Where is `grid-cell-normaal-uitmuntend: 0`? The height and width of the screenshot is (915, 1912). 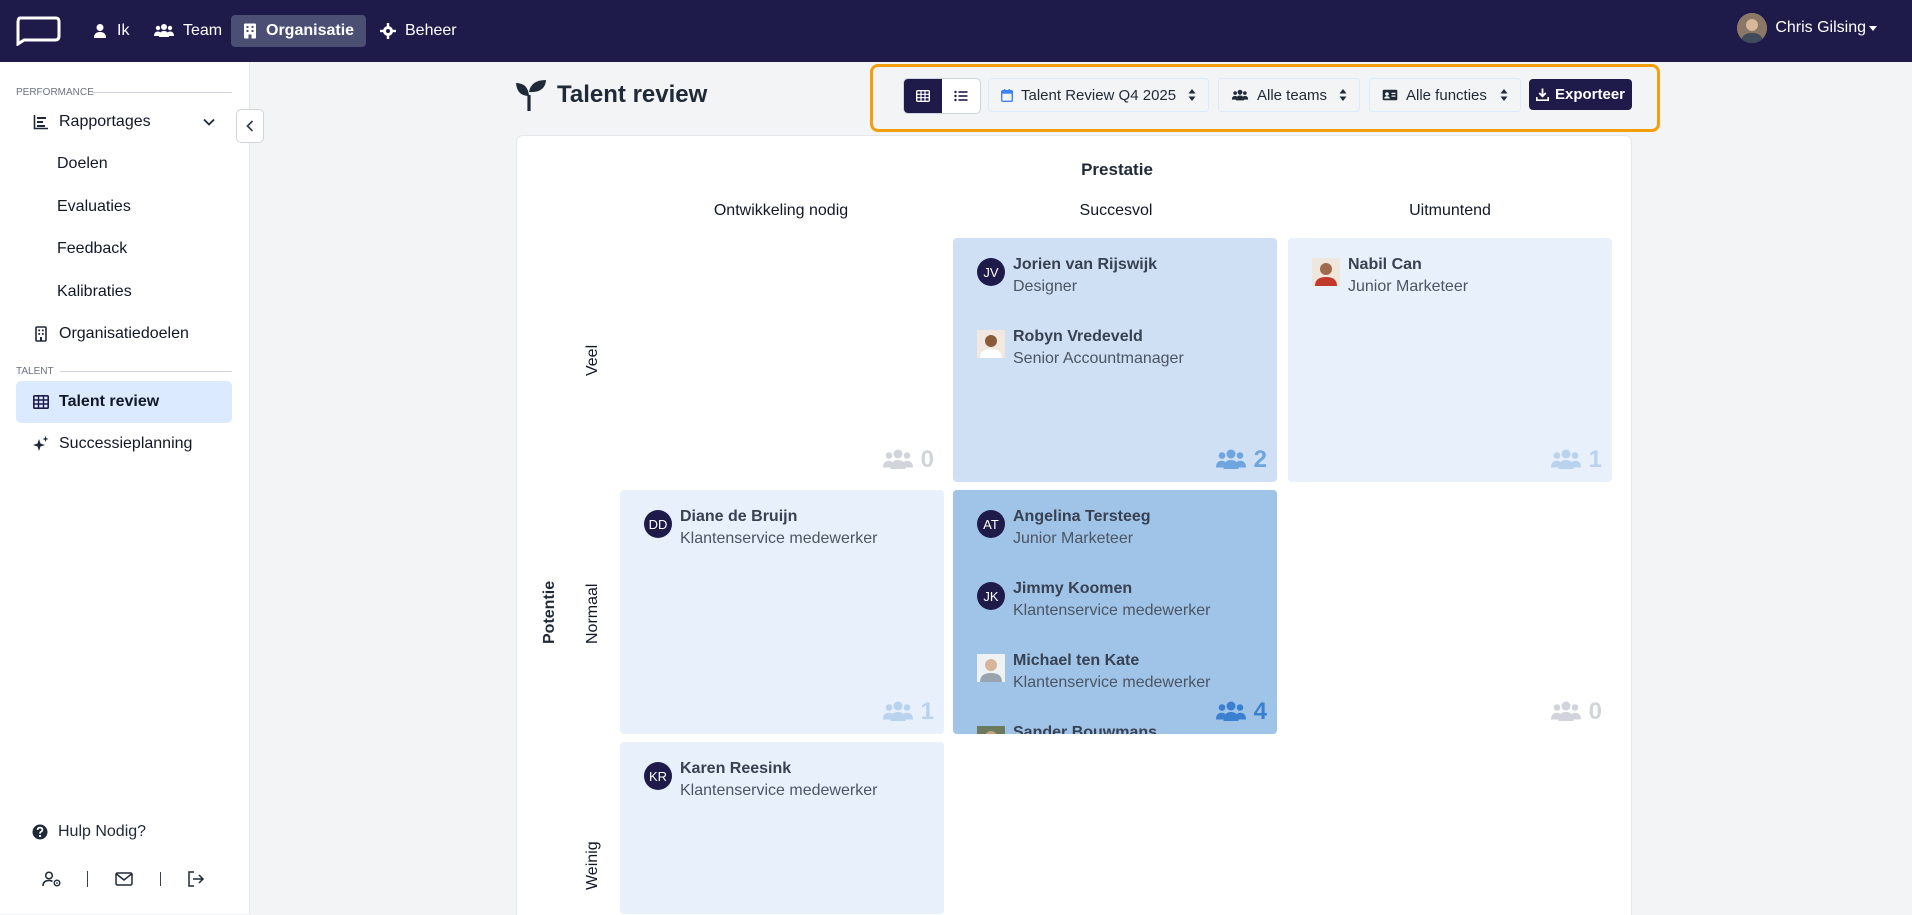
grid-cell-normaal-uitmuntend: 0 is located at coordinates (1450, 612).